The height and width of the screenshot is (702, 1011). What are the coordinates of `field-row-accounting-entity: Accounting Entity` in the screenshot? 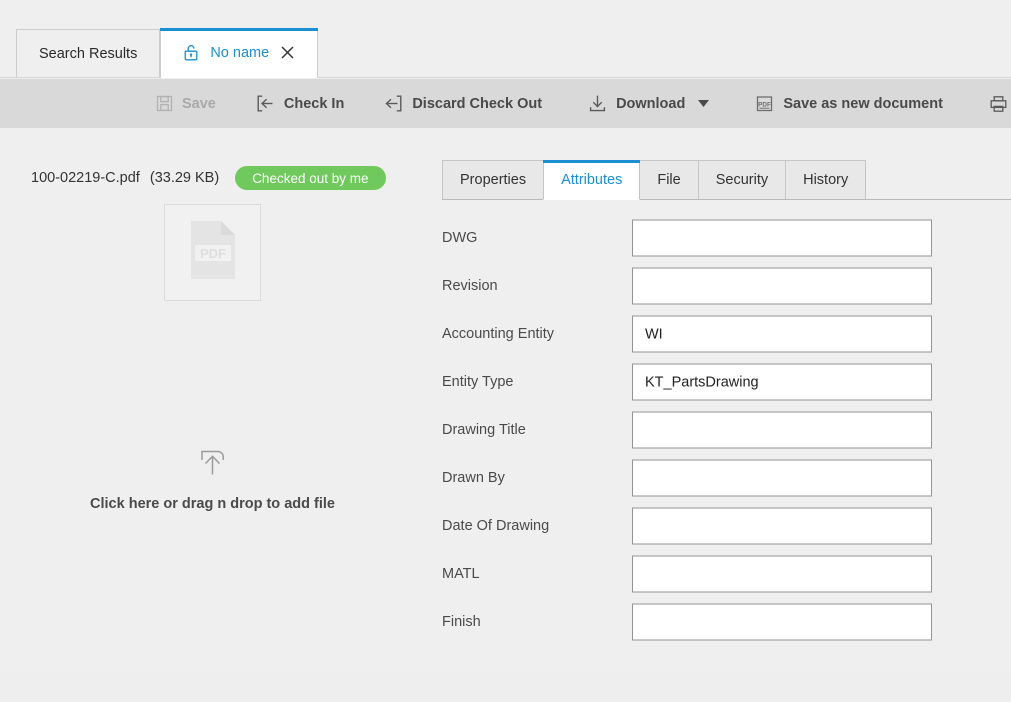 It's located at (718, 334).